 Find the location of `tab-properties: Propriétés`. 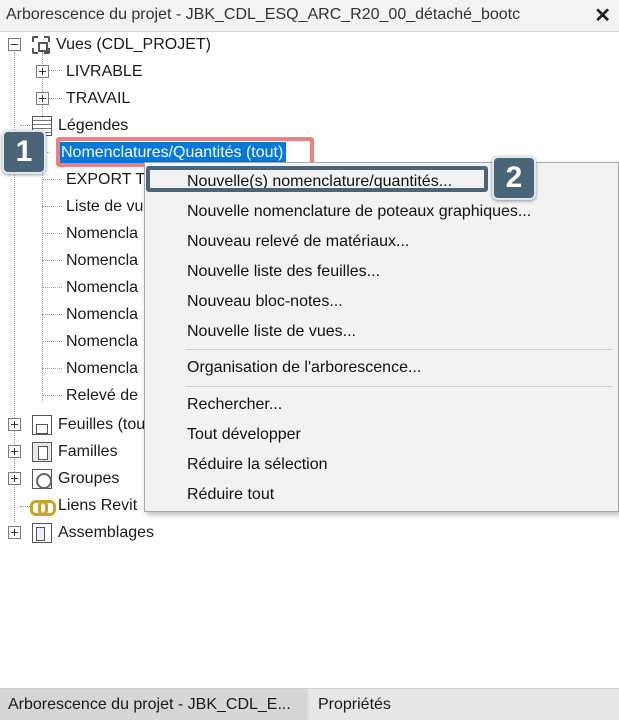

tab-properties: Propriétés is located at coordinates (370, 704).